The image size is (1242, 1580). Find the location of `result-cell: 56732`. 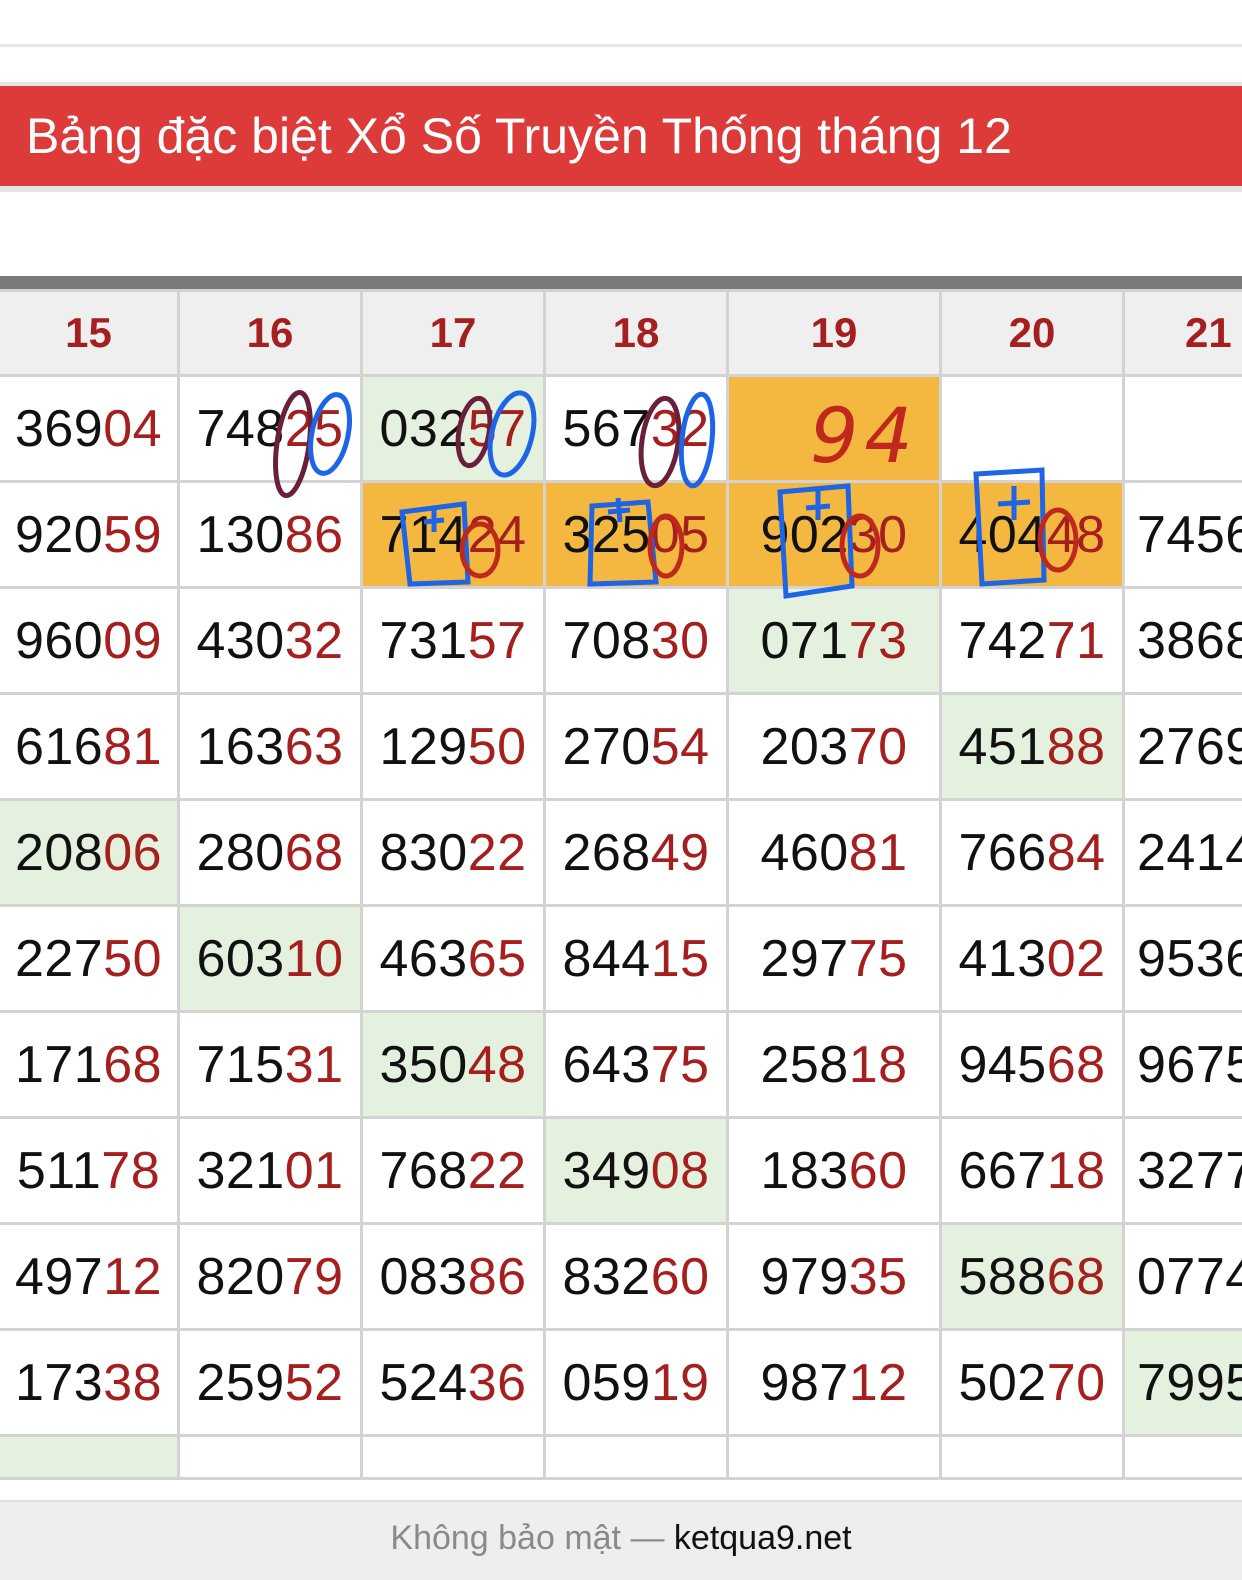

result-cell: 56732 is located at coordinates (636, 428).